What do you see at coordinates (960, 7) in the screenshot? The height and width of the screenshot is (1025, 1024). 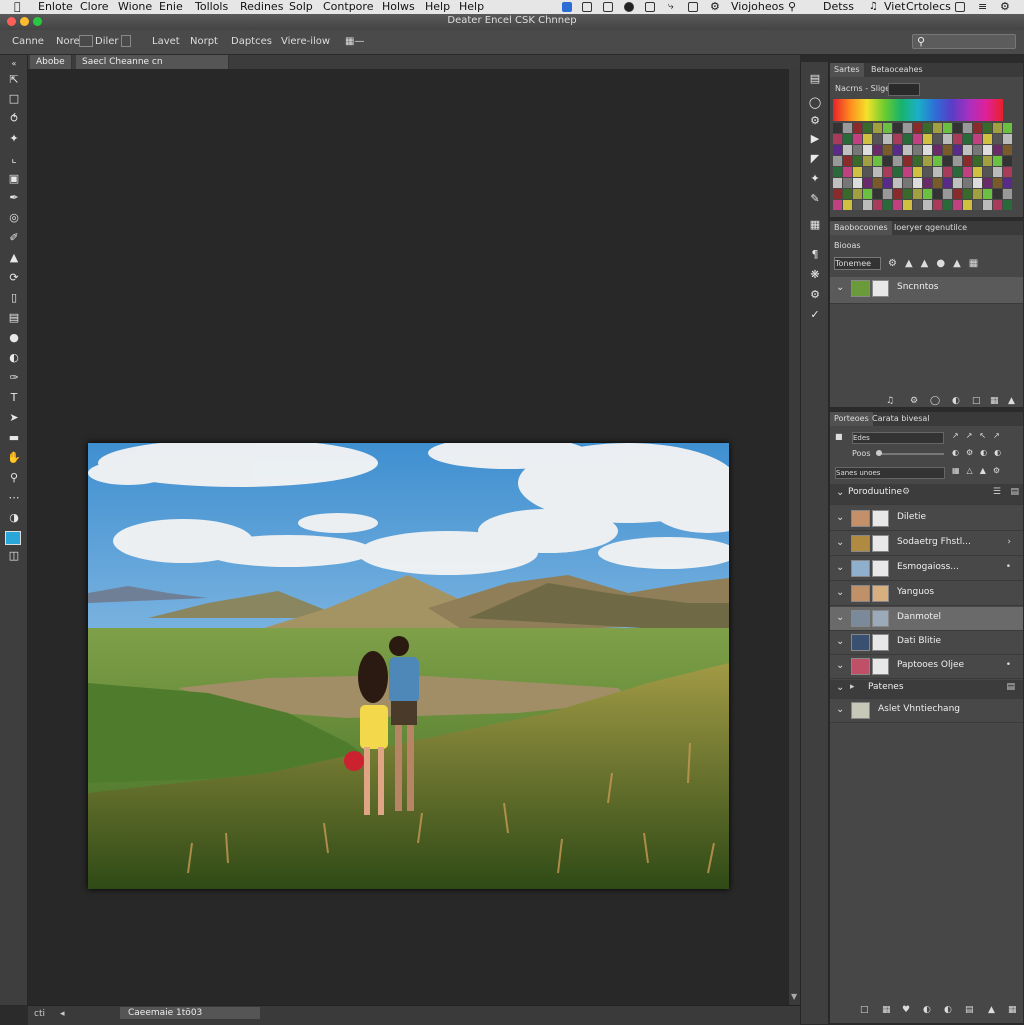 I see `battery-icon` at bounding box center [960, 7].